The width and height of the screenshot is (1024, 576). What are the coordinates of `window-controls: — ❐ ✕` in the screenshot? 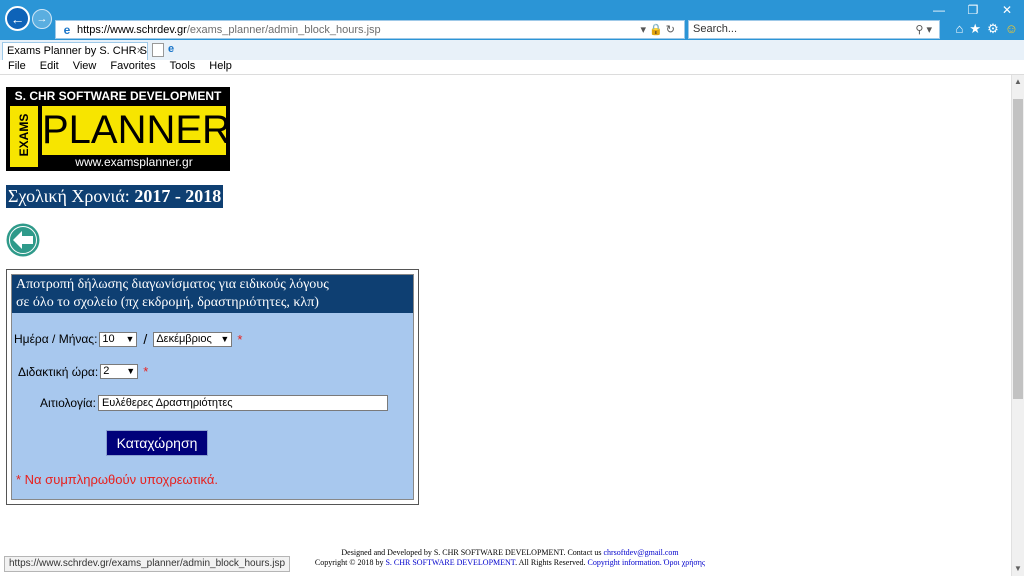 It's located at (973, 10).